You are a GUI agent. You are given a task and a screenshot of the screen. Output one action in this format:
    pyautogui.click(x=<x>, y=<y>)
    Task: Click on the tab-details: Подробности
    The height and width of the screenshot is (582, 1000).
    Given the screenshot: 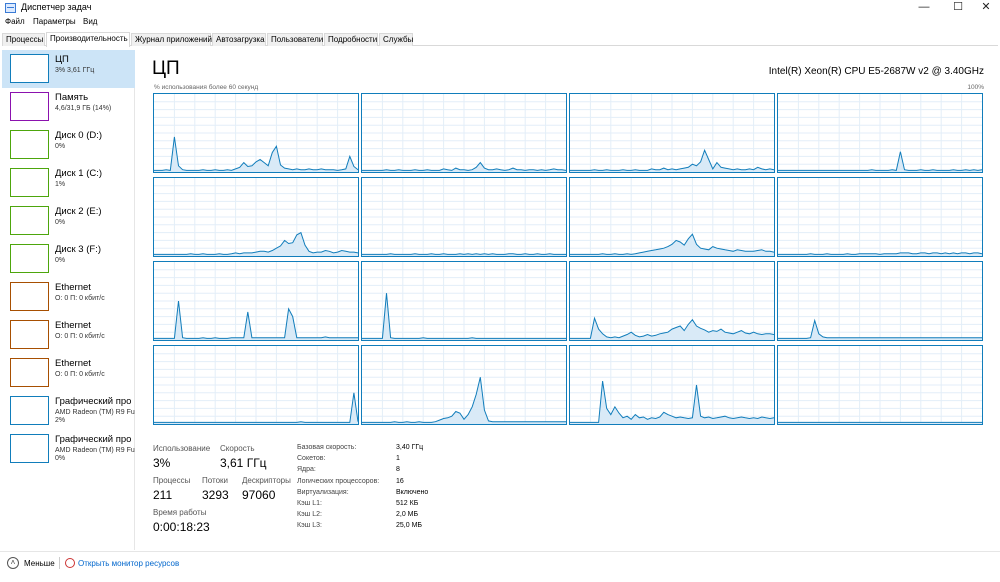 What is the action you would take?
    pyautogui.click(x=351, y=39)
    